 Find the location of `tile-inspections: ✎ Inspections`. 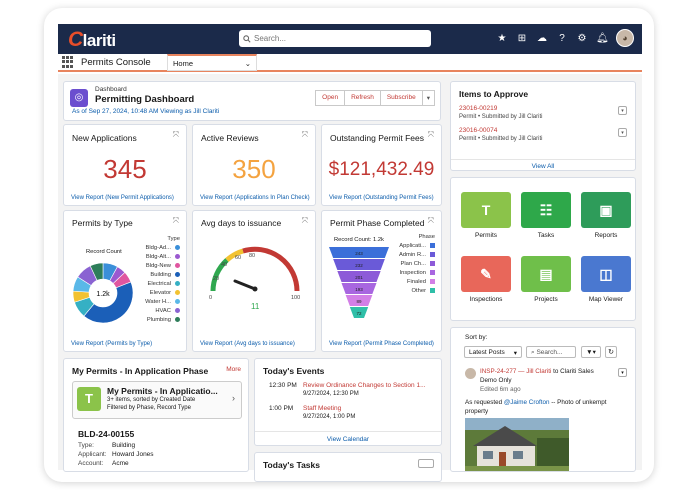

tile-inspections: ✎ Inspections is located at coordinates (486, 279).